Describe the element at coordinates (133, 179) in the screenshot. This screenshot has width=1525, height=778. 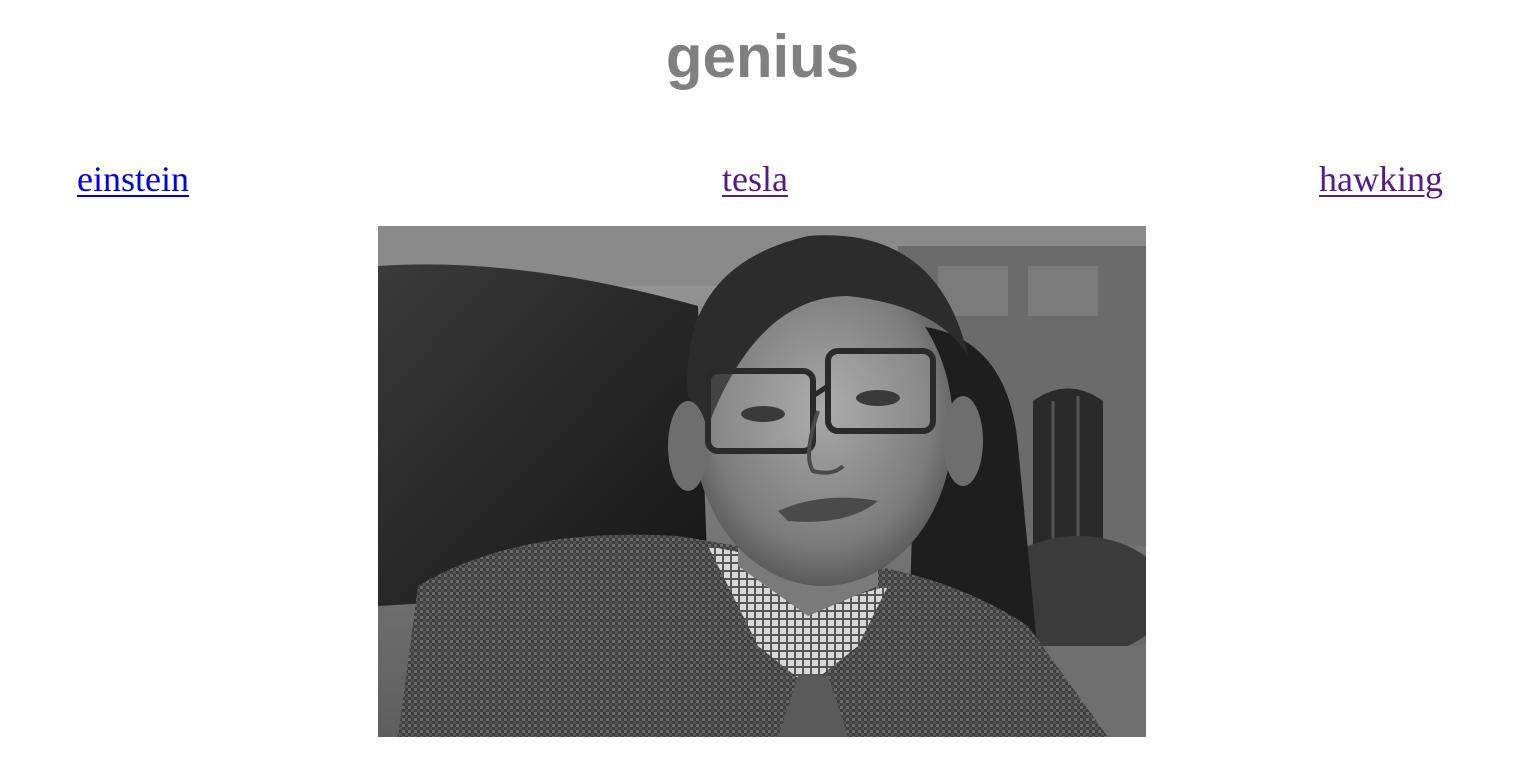
I see `link-einstein: einstein` at that location.